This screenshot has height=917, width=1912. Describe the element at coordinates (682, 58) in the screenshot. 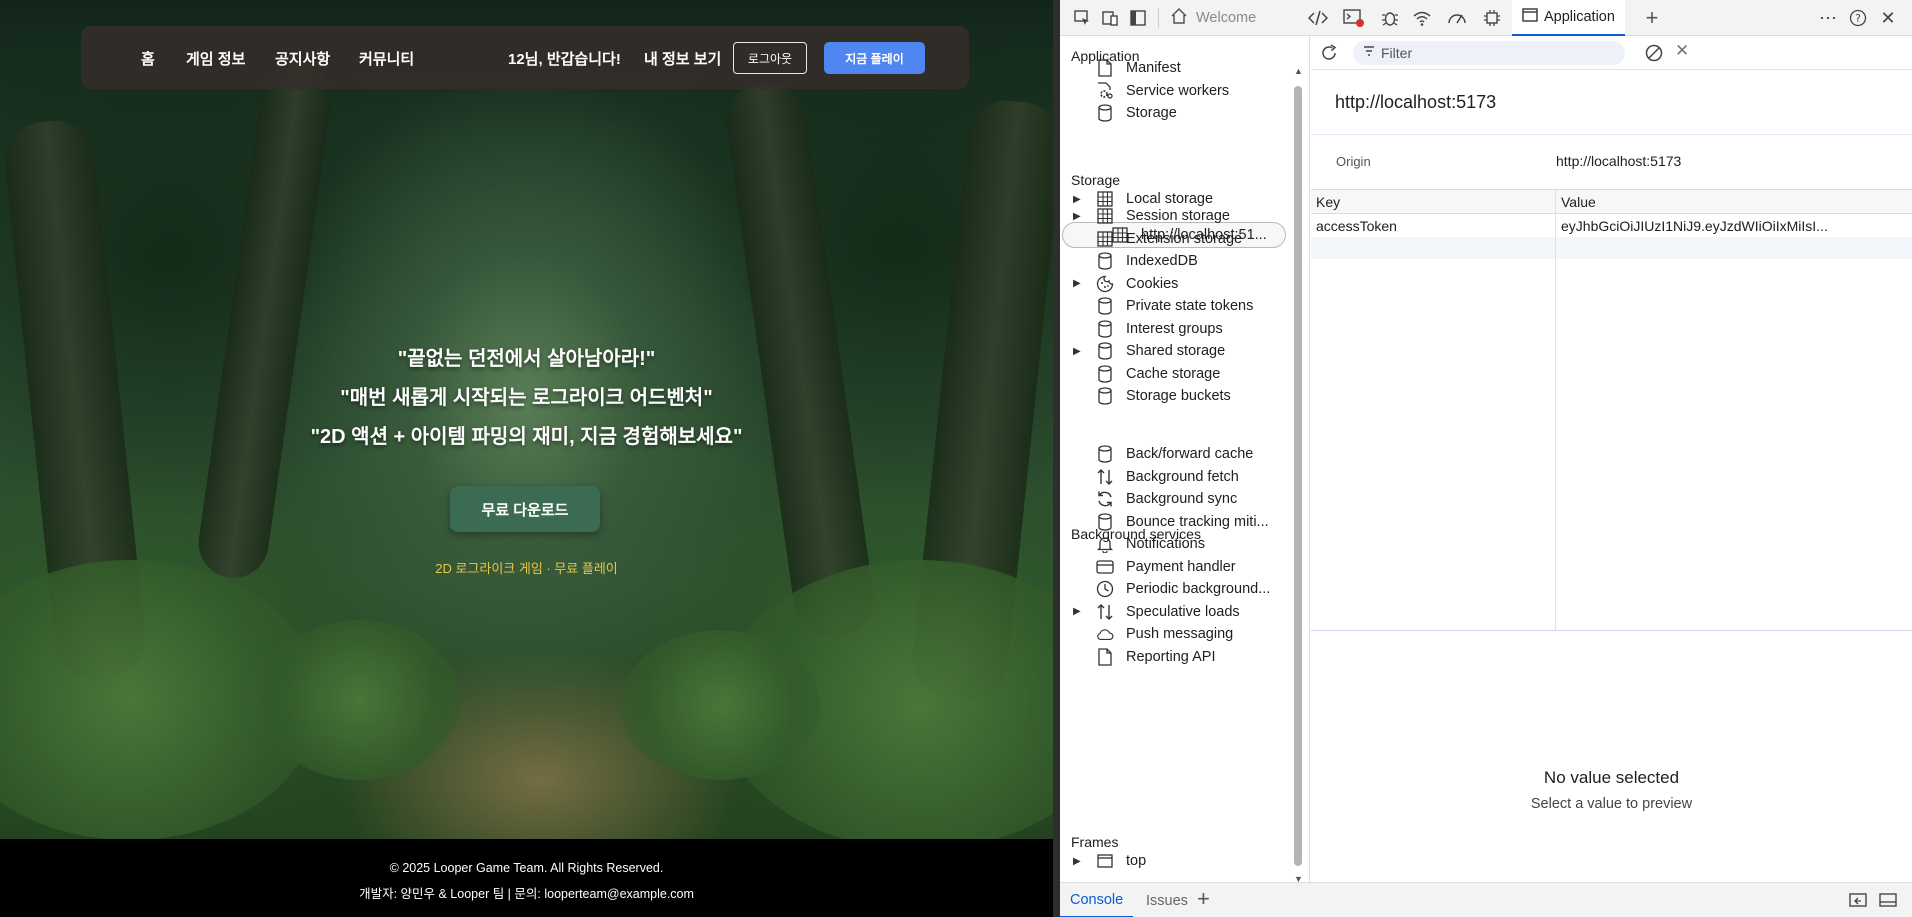

I see `my-info-link: 내 정보 보기` at that location.